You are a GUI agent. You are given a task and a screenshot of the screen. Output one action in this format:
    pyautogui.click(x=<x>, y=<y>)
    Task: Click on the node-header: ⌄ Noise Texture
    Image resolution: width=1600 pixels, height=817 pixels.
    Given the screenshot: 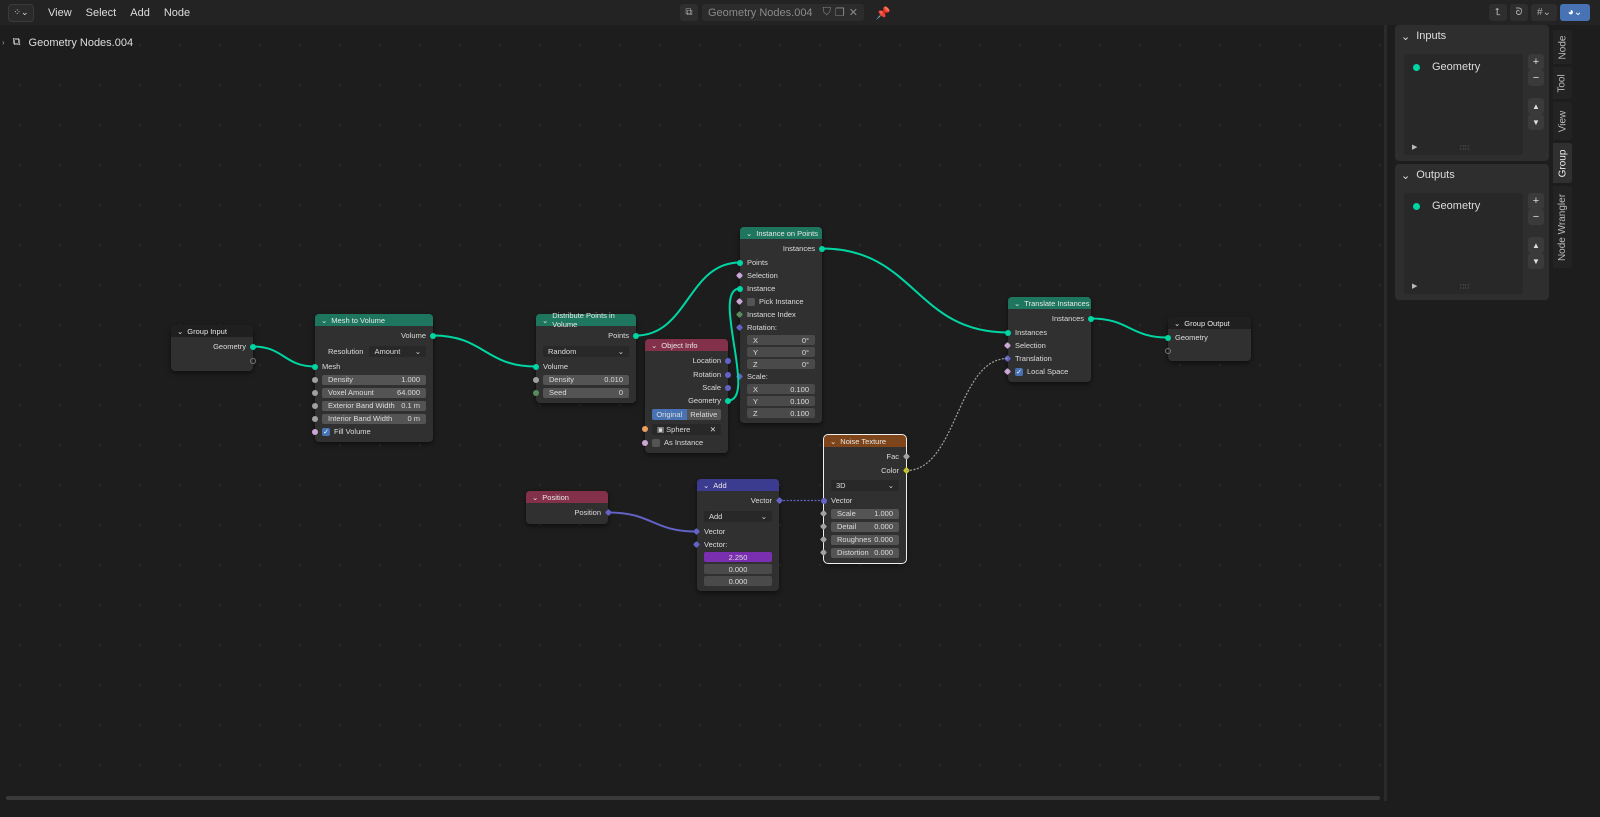 What is the action you would take?
    pyautogui.click(x=865, y=441)
    